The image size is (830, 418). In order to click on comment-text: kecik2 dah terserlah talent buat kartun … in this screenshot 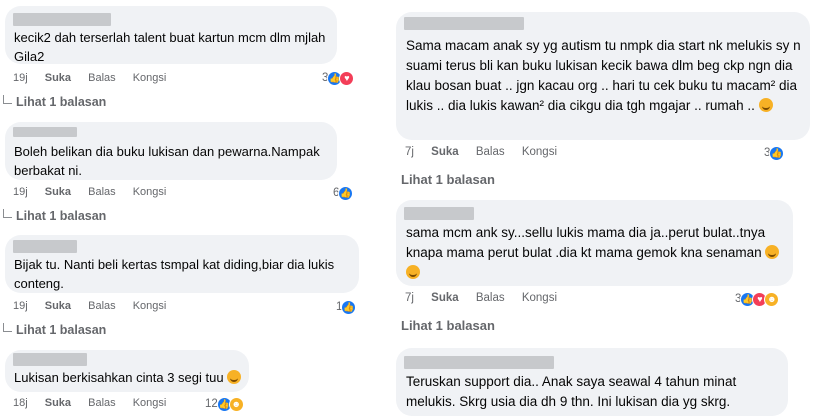, I will do `click(170, 47)`.